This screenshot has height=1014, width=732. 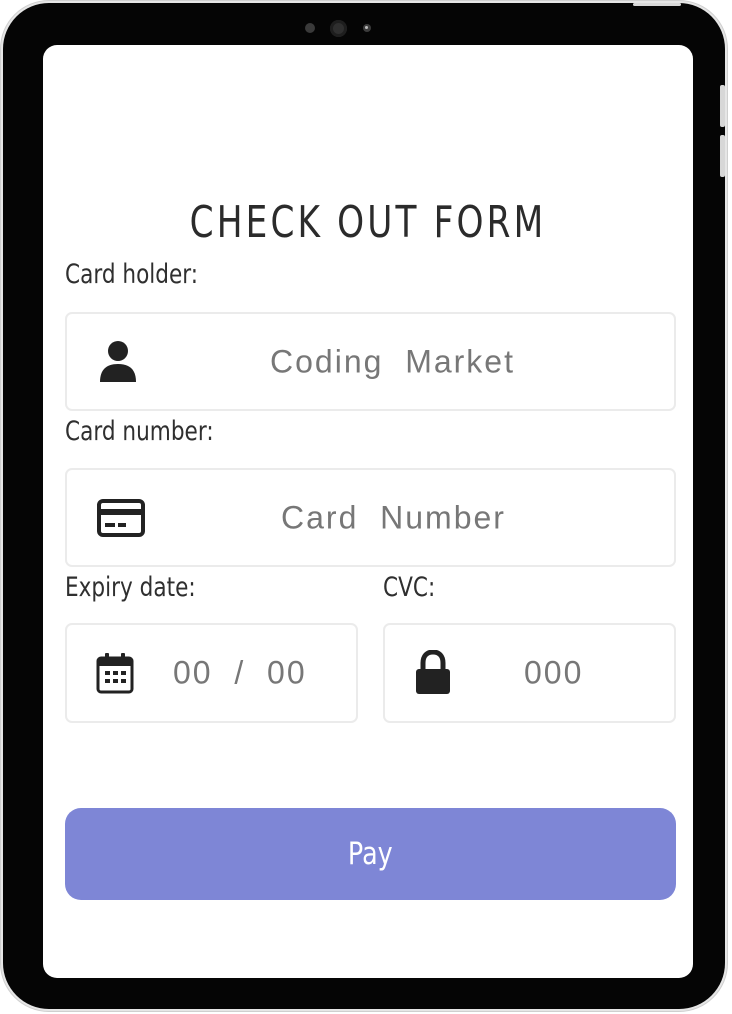 I want to click on card-number-field: Card Number, so click(x=370, y=517).